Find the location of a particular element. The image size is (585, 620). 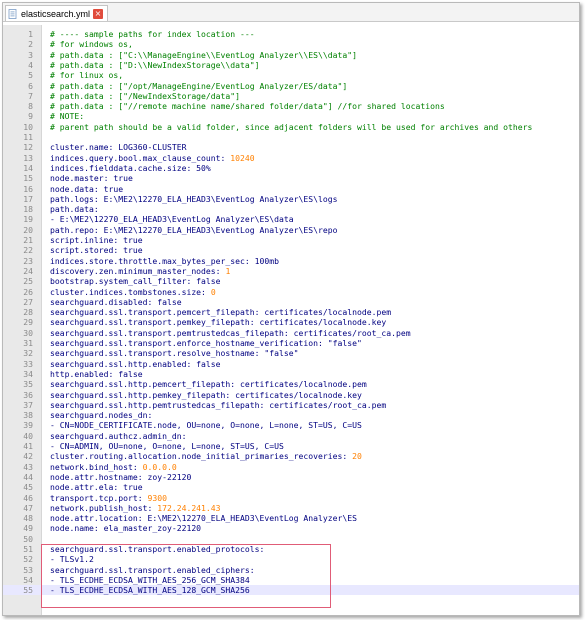

code-line: 33 searchguard.ssl.http.enabled: false is located at coordinates (291, 364).